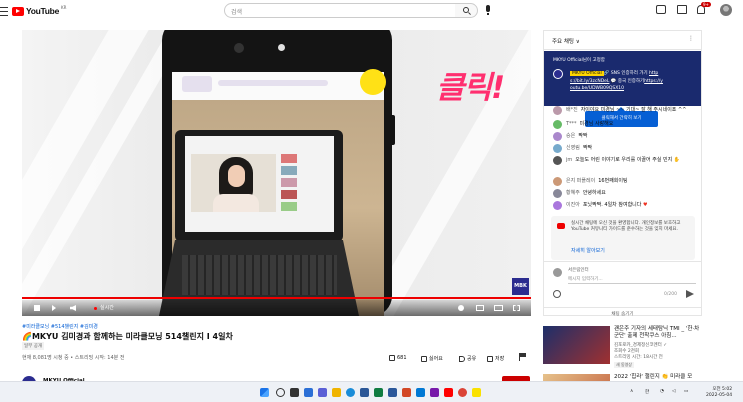 The width and height of the screenshot is (743, 402). Describe the element at coordinates (432, 358) in the screenshot. I see `dislike-button: 싫어요` at that location.